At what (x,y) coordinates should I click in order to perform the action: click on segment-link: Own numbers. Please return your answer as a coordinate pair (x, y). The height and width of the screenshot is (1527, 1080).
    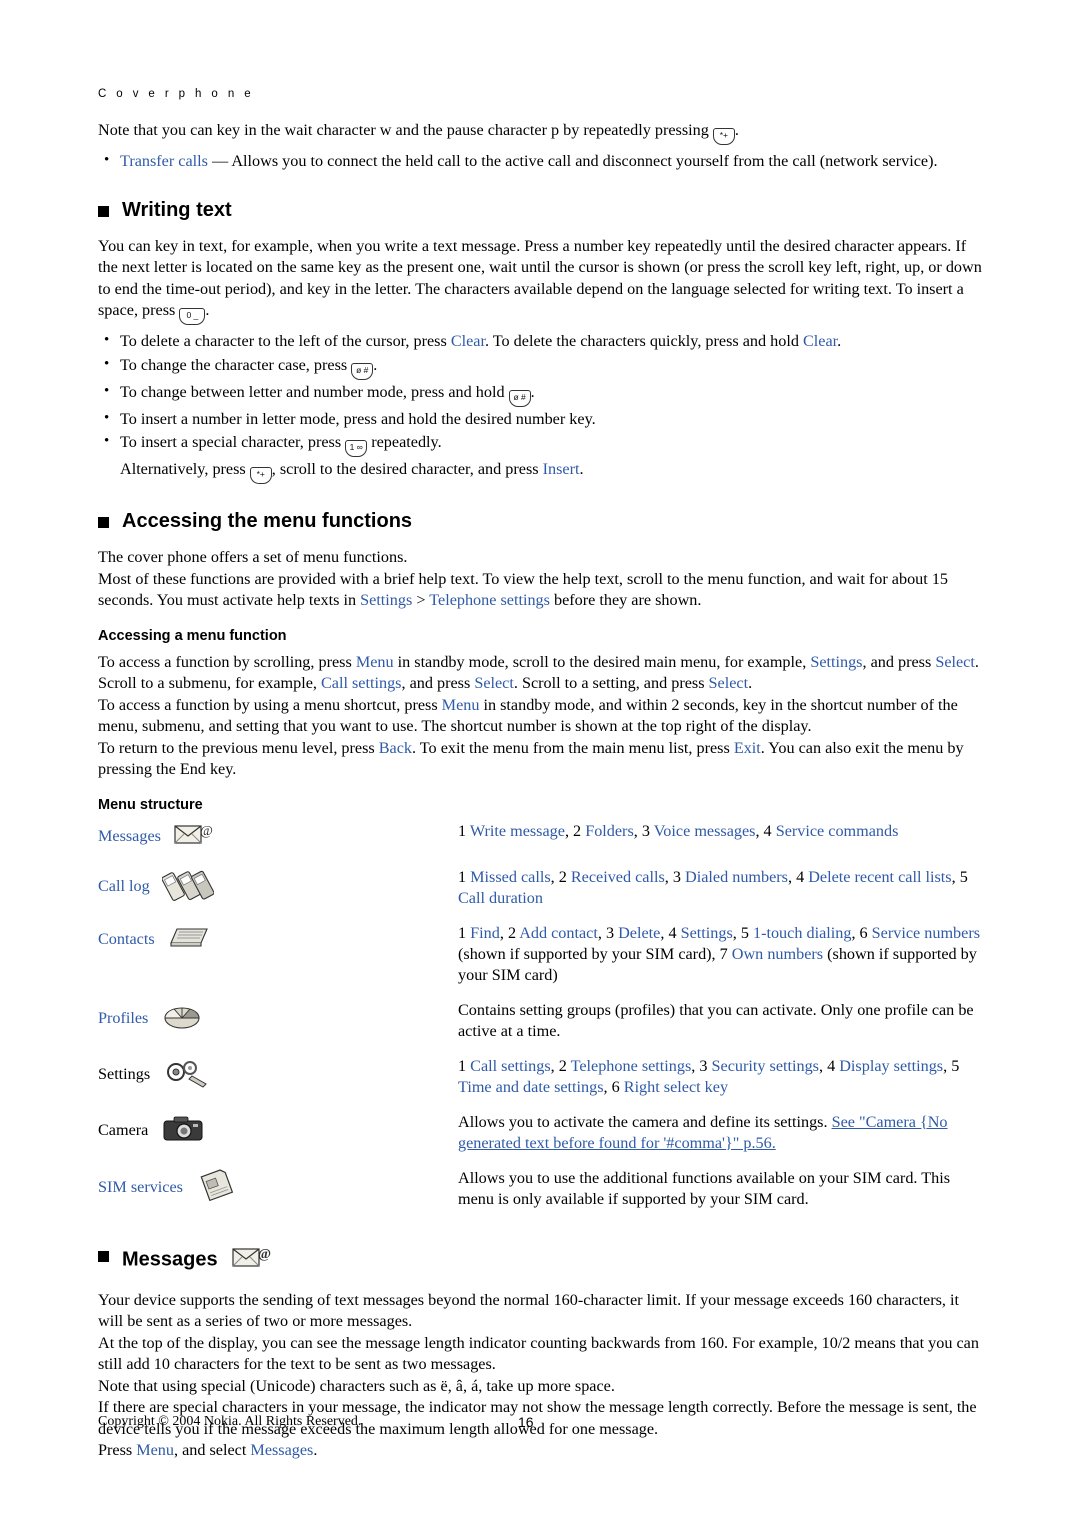
    Looking at the image, I should click on (777, 954).